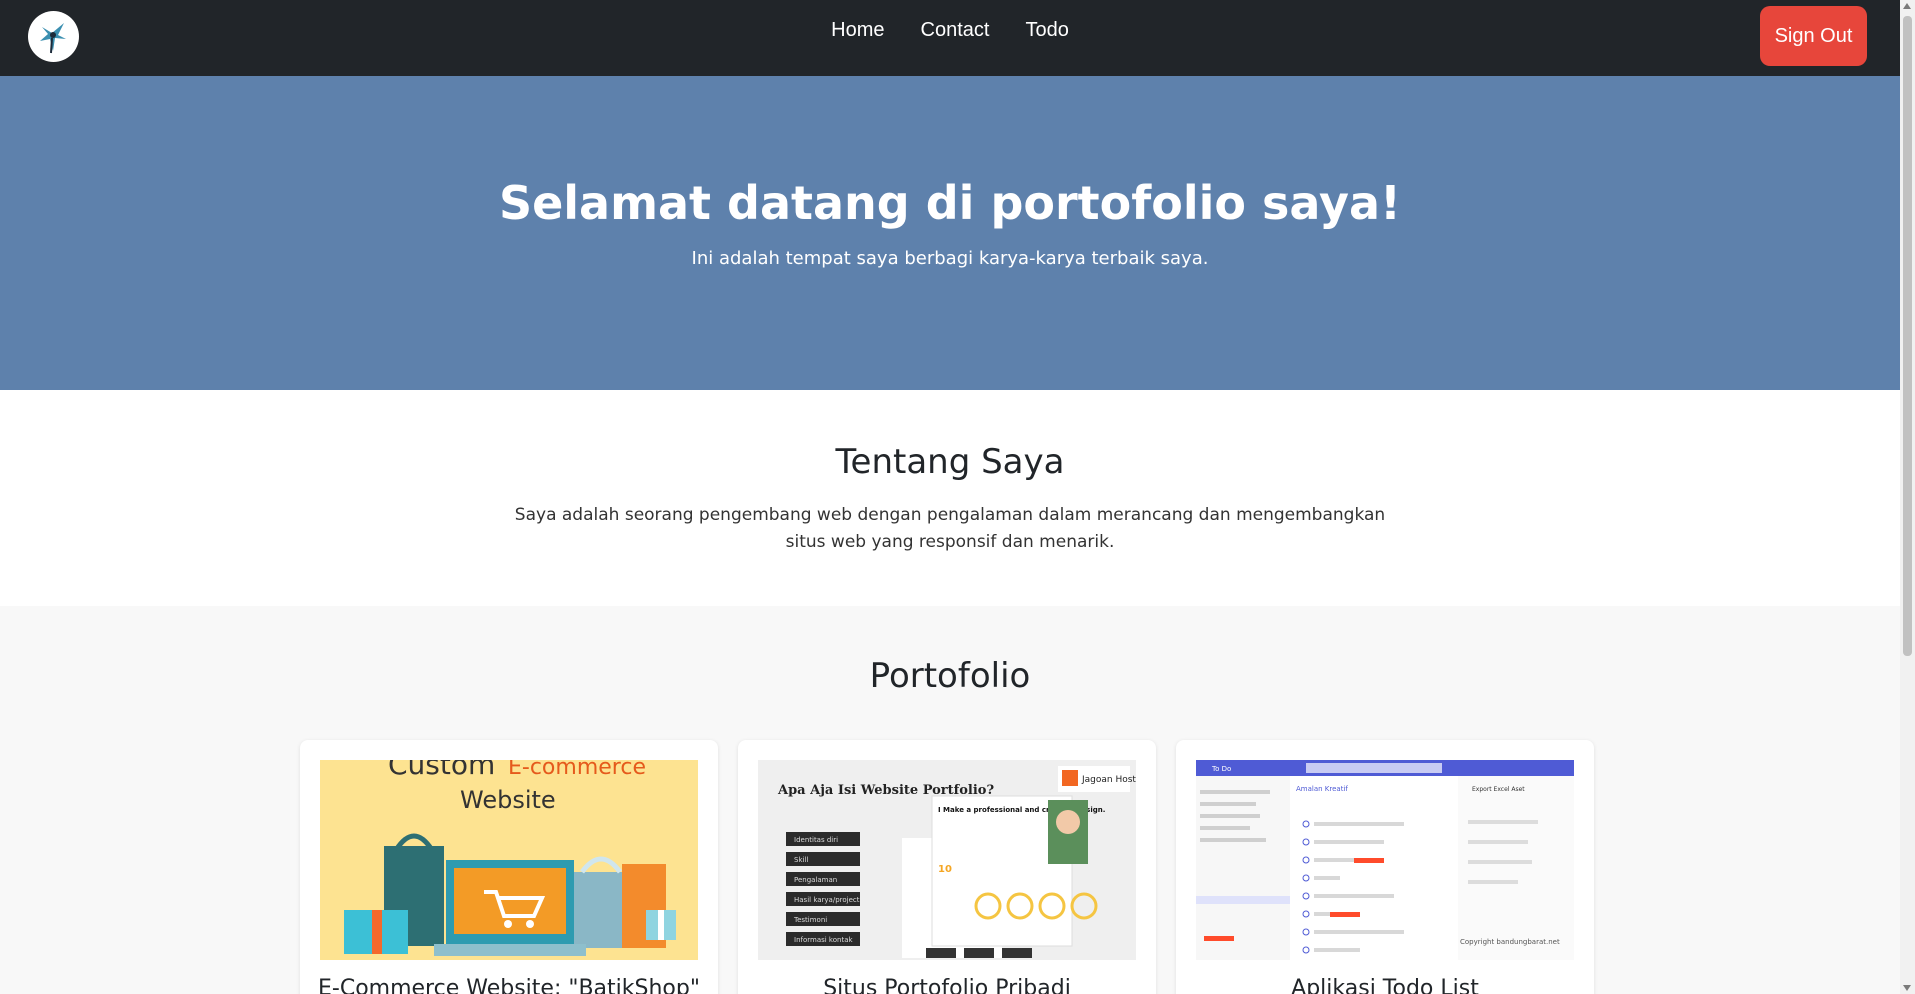 Image resolution: width=1915 pixels, height=994 pixels. I want to click on todo-task-title: Export Excel Aset, so click(1498, 789).